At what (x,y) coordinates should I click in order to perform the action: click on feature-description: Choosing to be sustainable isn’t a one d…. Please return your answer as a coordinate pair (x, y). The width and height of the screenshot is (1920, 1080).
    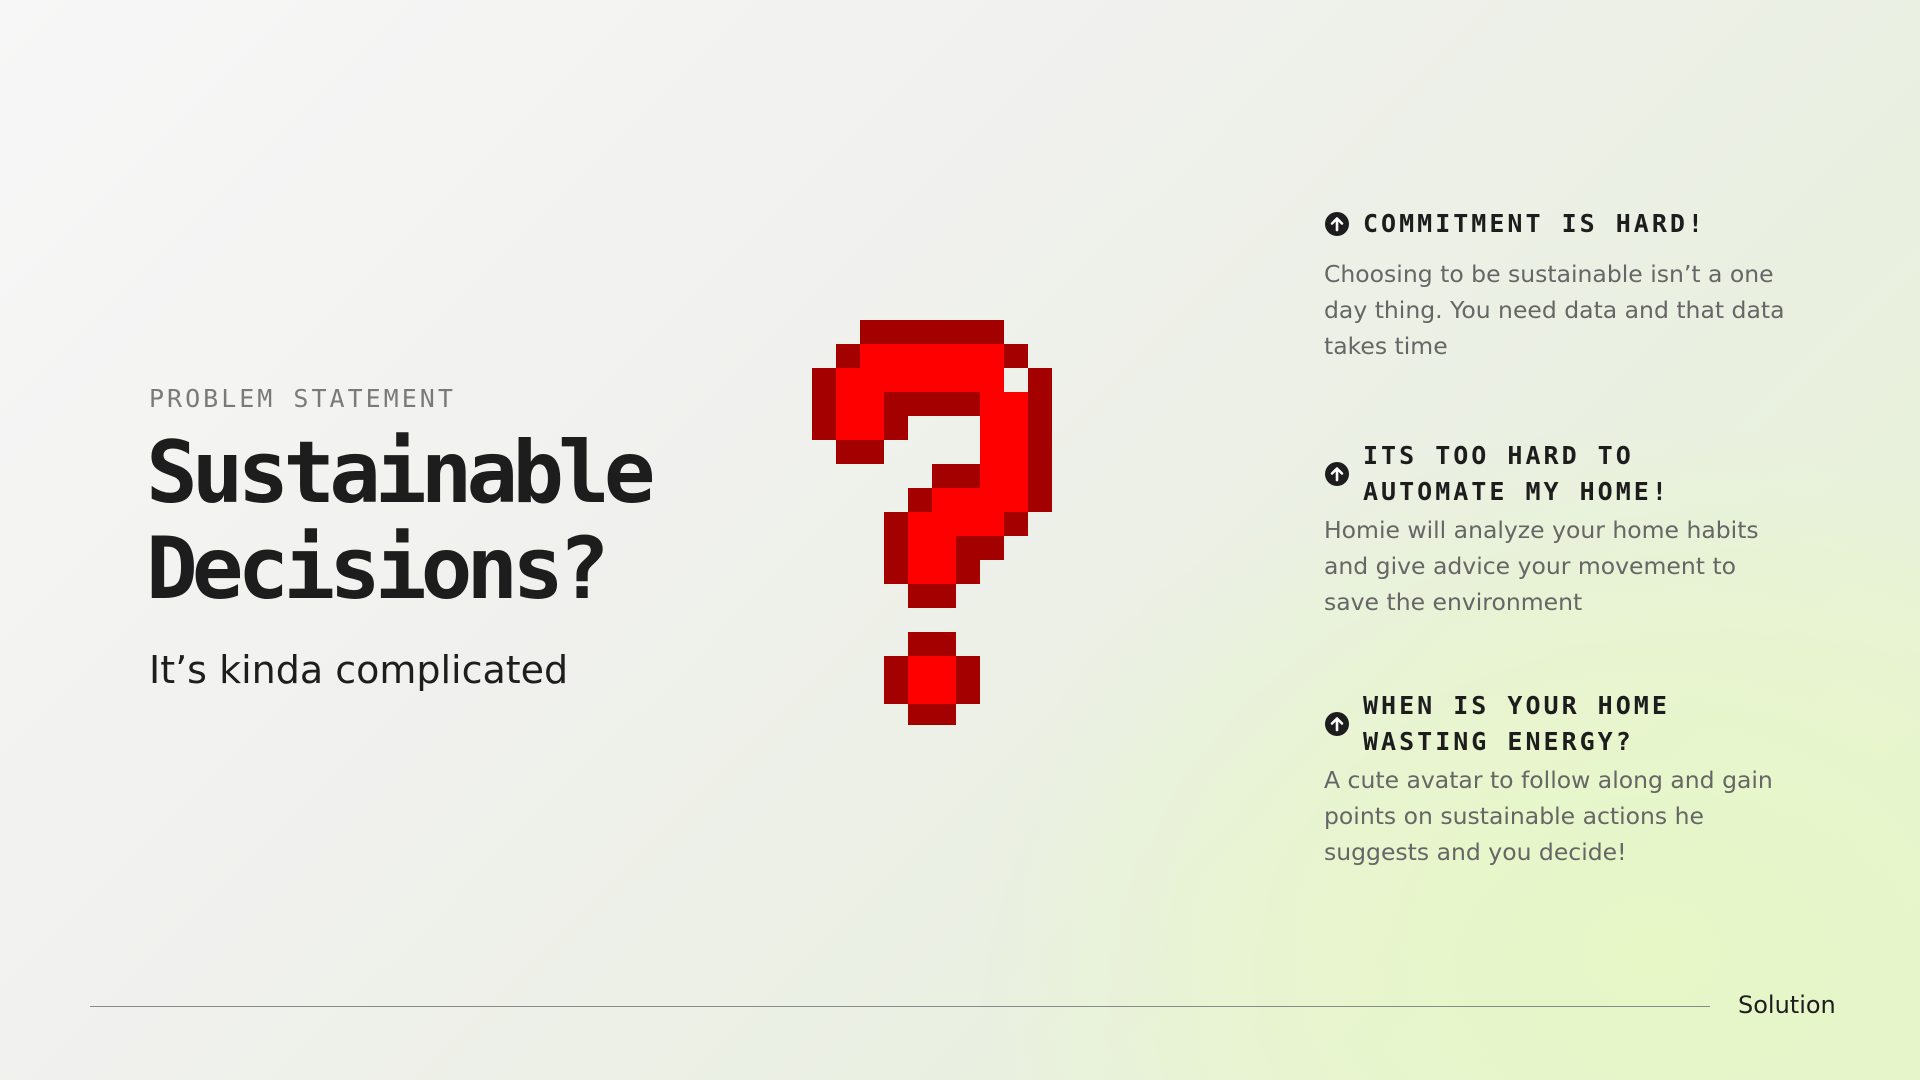
    Looking at the image, I should click on (1554, 310).